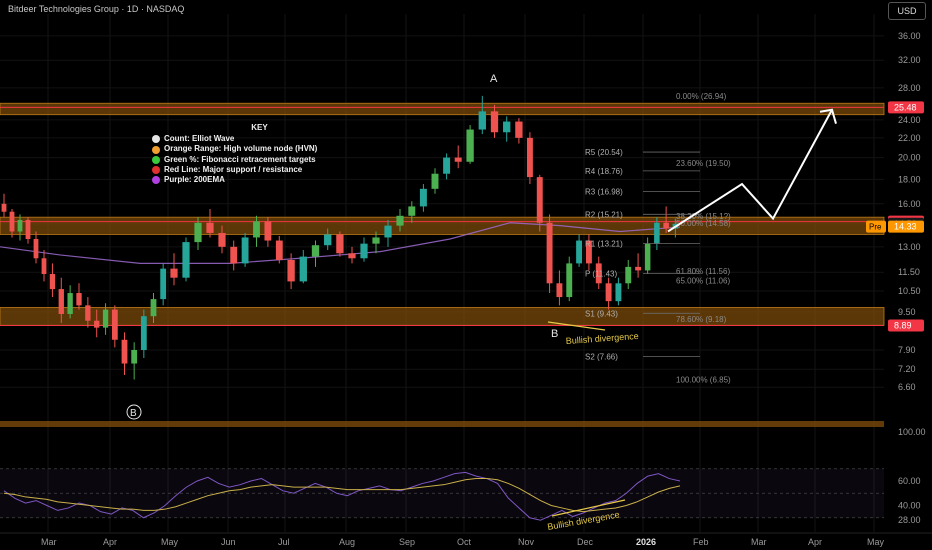 The image size is (932, 550). I want to click on fib-level-label: 61.80% (11.56), so click(703, 271).